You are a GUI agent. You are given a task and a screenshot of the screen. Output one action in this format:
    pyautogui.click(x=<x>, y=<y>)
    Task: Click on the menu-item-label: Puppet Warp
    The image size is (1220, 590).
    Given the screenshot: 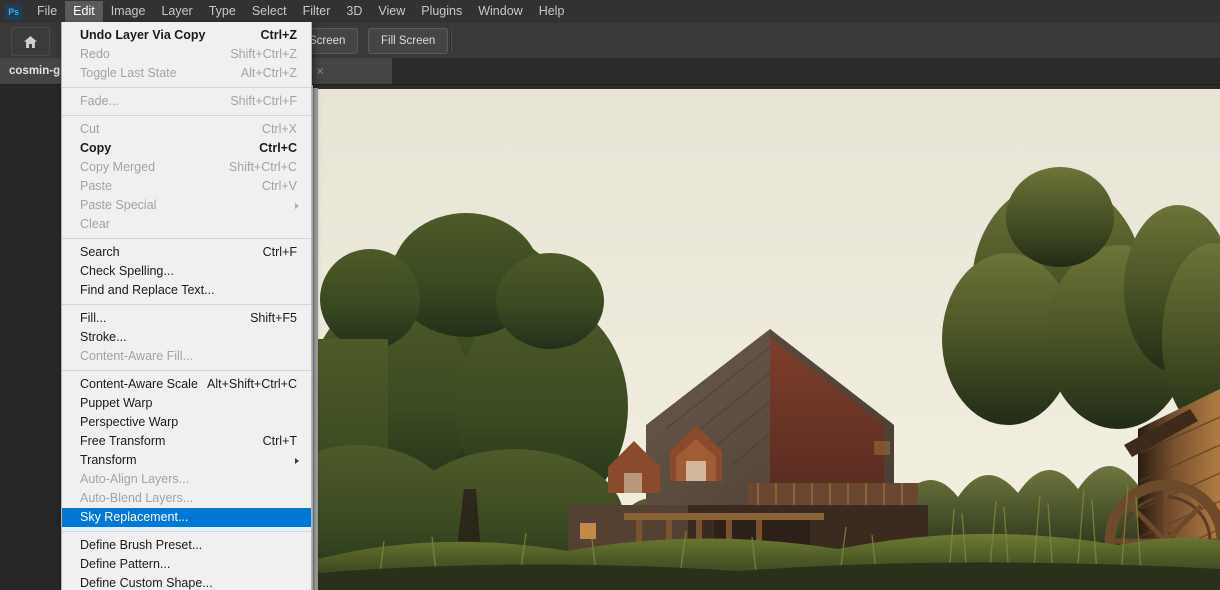 What is the action you would take?
    pyautogui.click(x=116, y=403)
    